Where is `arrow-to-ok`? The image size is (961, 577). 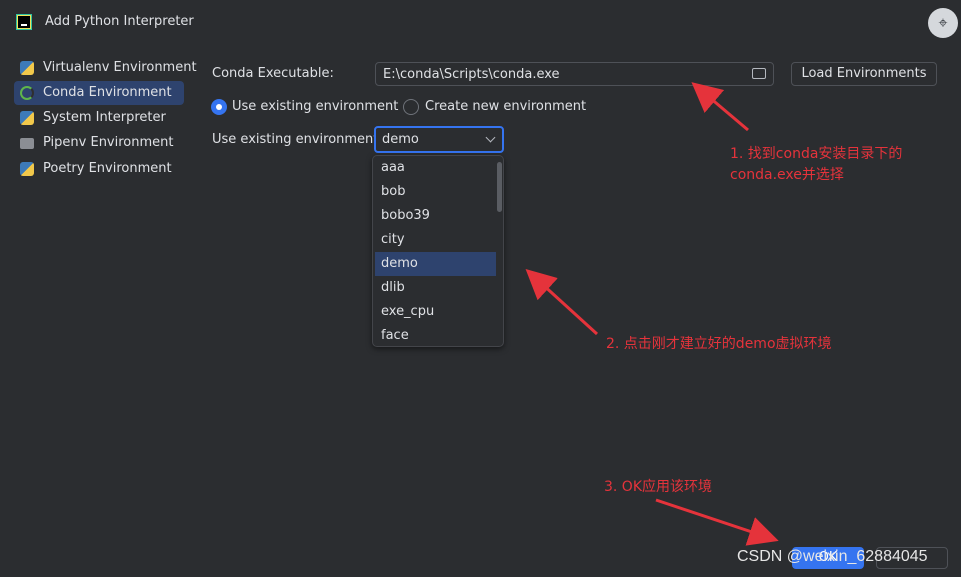
arrow-to-ok is located at coordinates (717, 522).